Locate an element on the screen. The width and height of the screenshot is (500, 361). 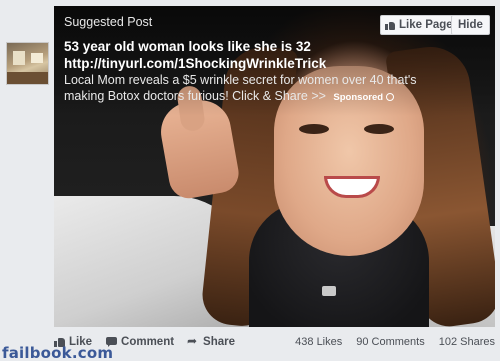
like-page-button: Like Page is located at coordinates (420, 25).